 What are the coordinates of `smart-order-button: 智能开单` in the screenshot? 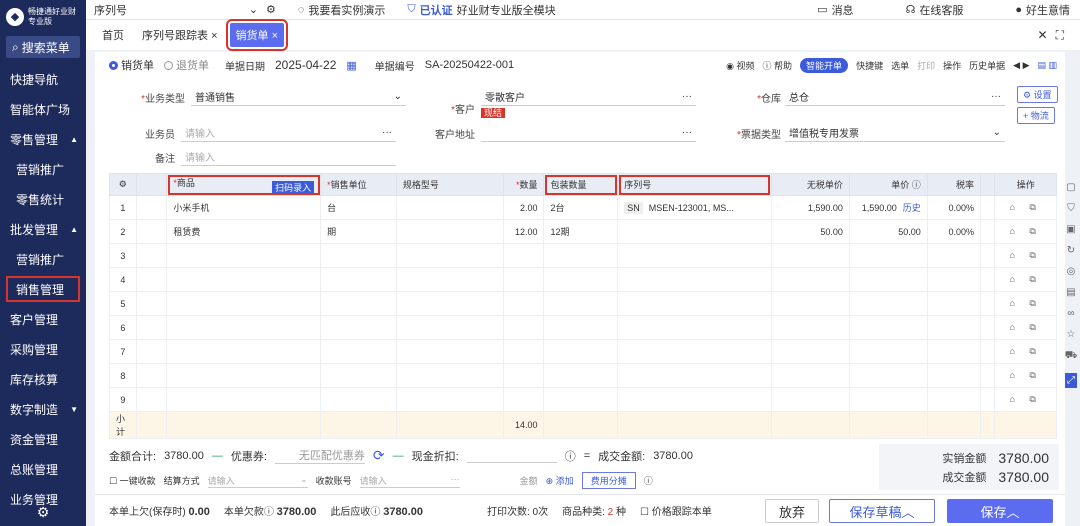 It's located at (824, 65).